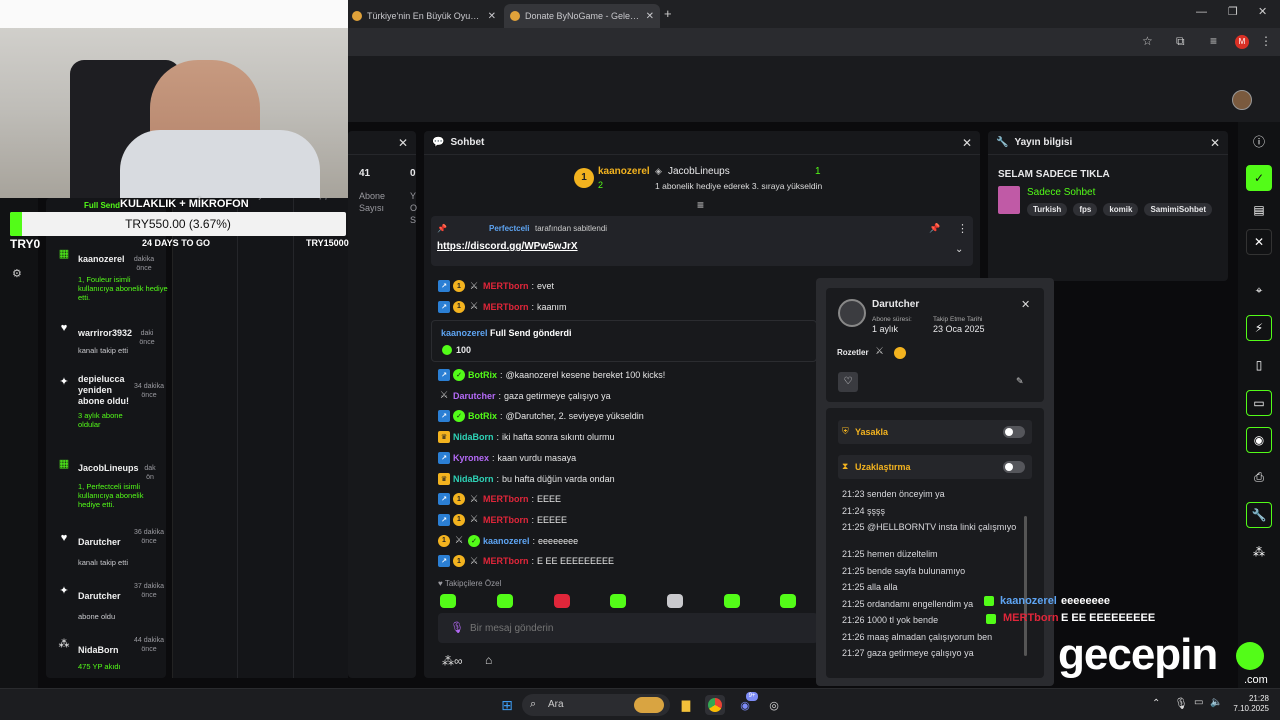 This screenshot has height=720, width=1280. Describe the element at coordinates (1259, 403) in the screenshot. I see `chat-bubble-icon: ▭` at that location.